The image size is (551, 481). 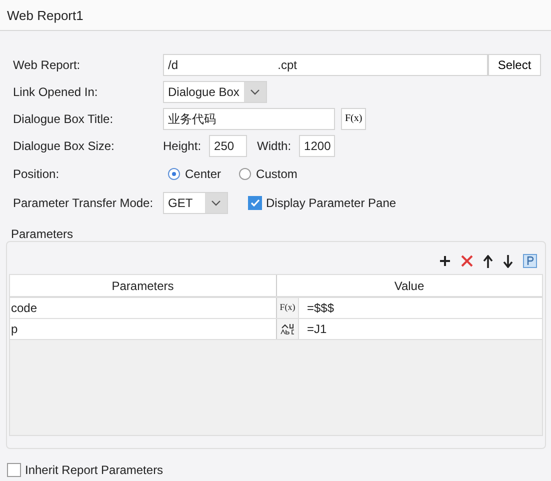 I want to click on table-cell-text: =J1, so click(x=317, y=329).